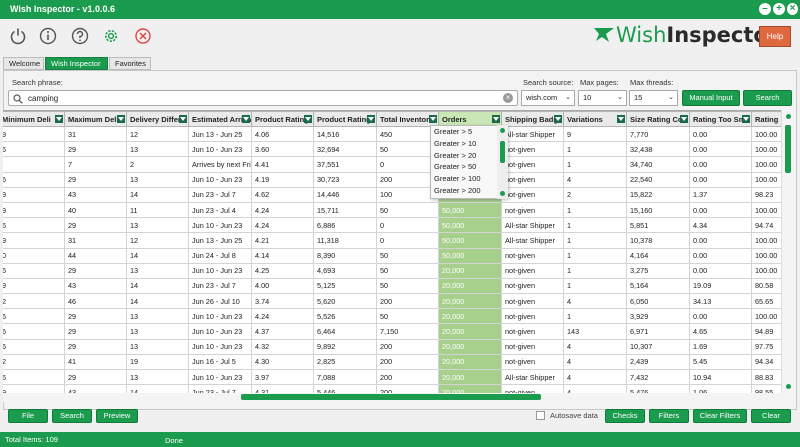  Describe the element at coordinates (595, 119) in the screenshot. I see `column-header: Variations` at that location.